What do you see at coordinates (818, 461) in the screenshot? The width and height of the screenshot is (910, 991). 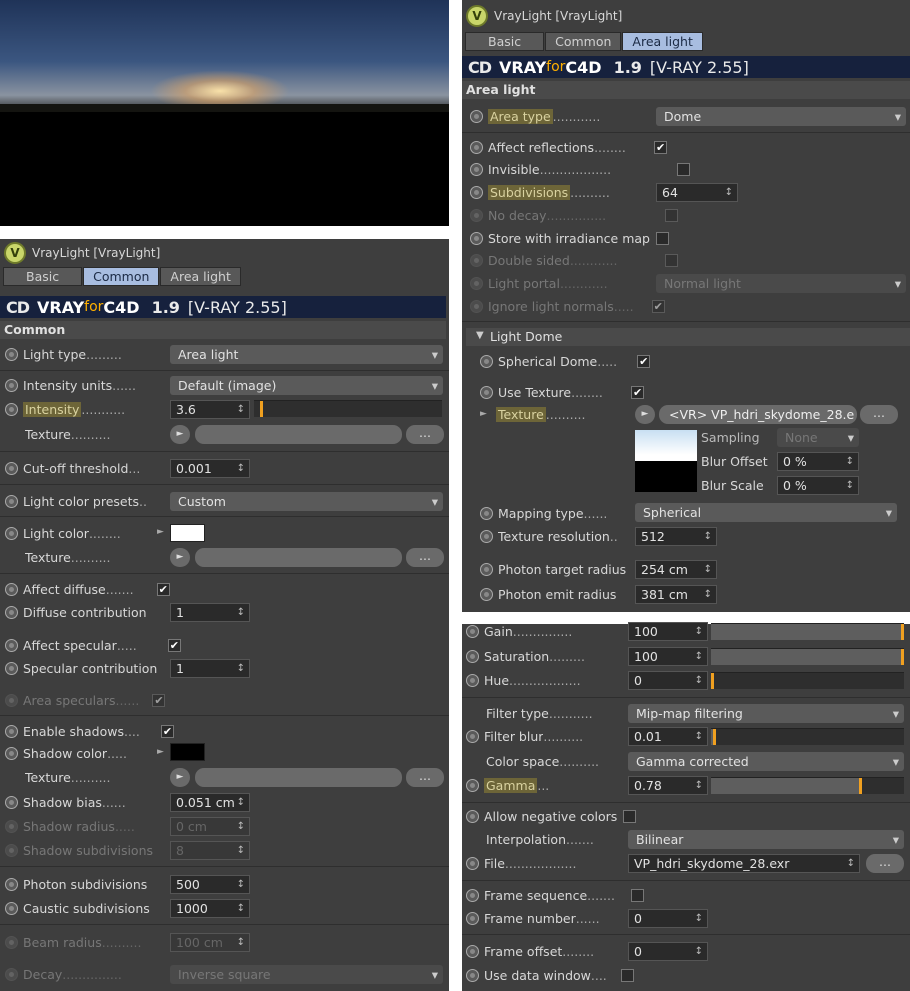 I see `blur-offset-field: 0 %` at bounding box center [818, 461].